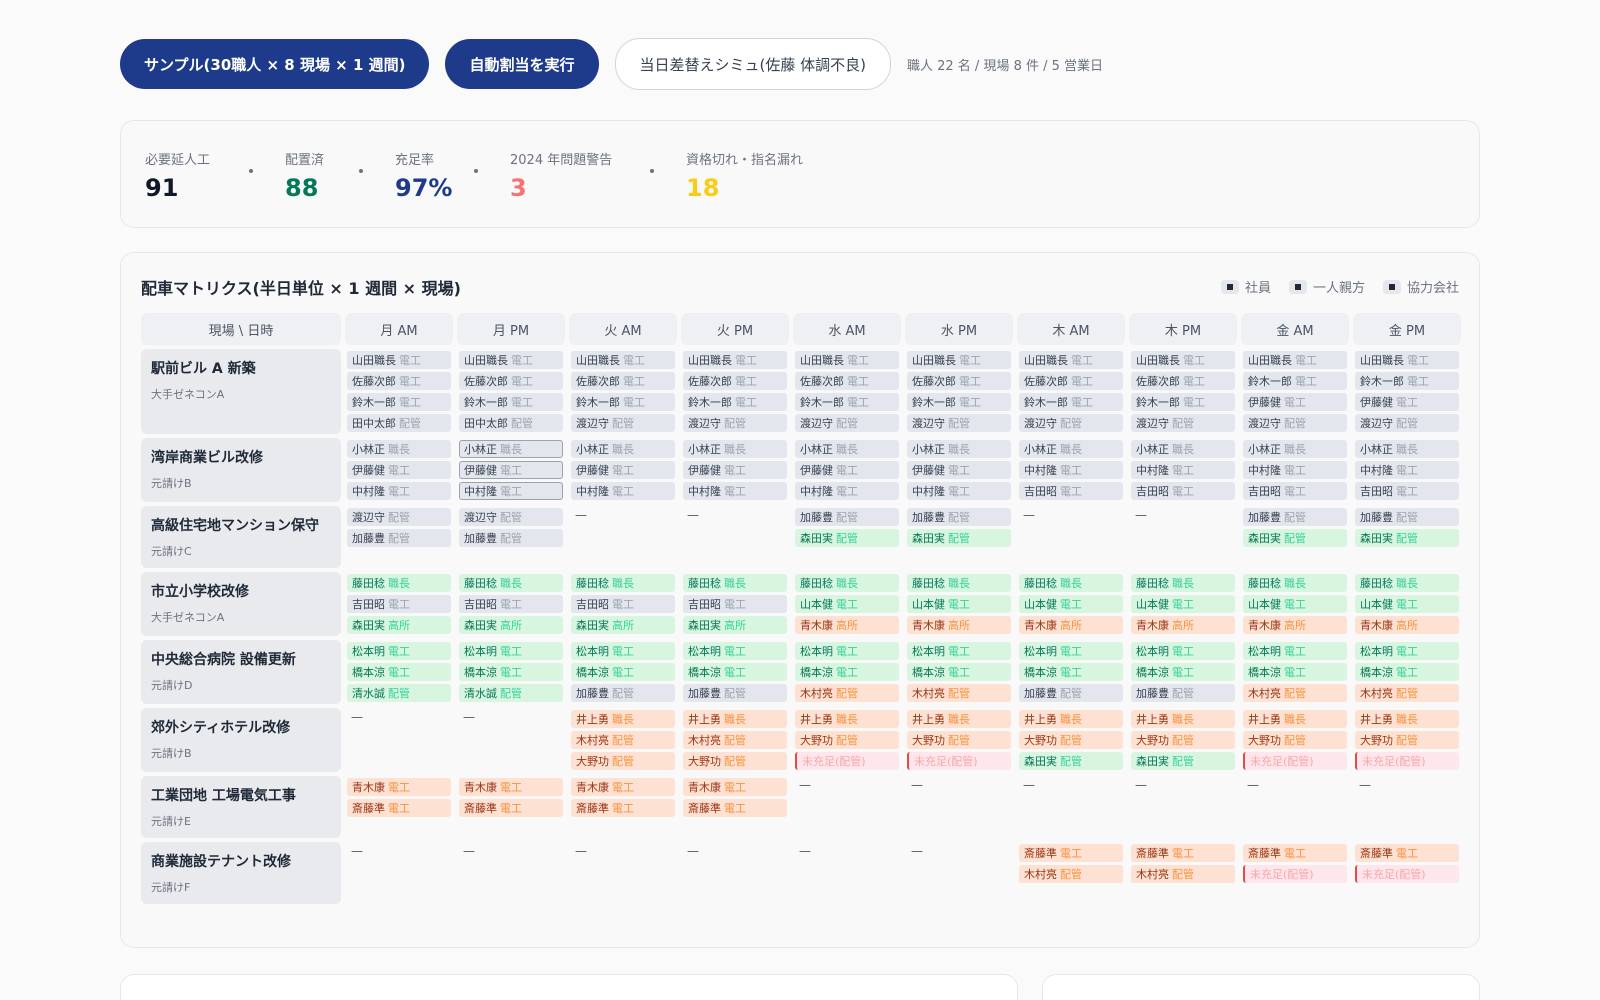 The height and width of the screenshot is (1000, 1600). What do you see at coordinates (1071, 604) in the screenshot?
I see `schedule-cell: 藤田稔 職長 山本健 電工 青木康 高所` at bounding box center [1071, 604].